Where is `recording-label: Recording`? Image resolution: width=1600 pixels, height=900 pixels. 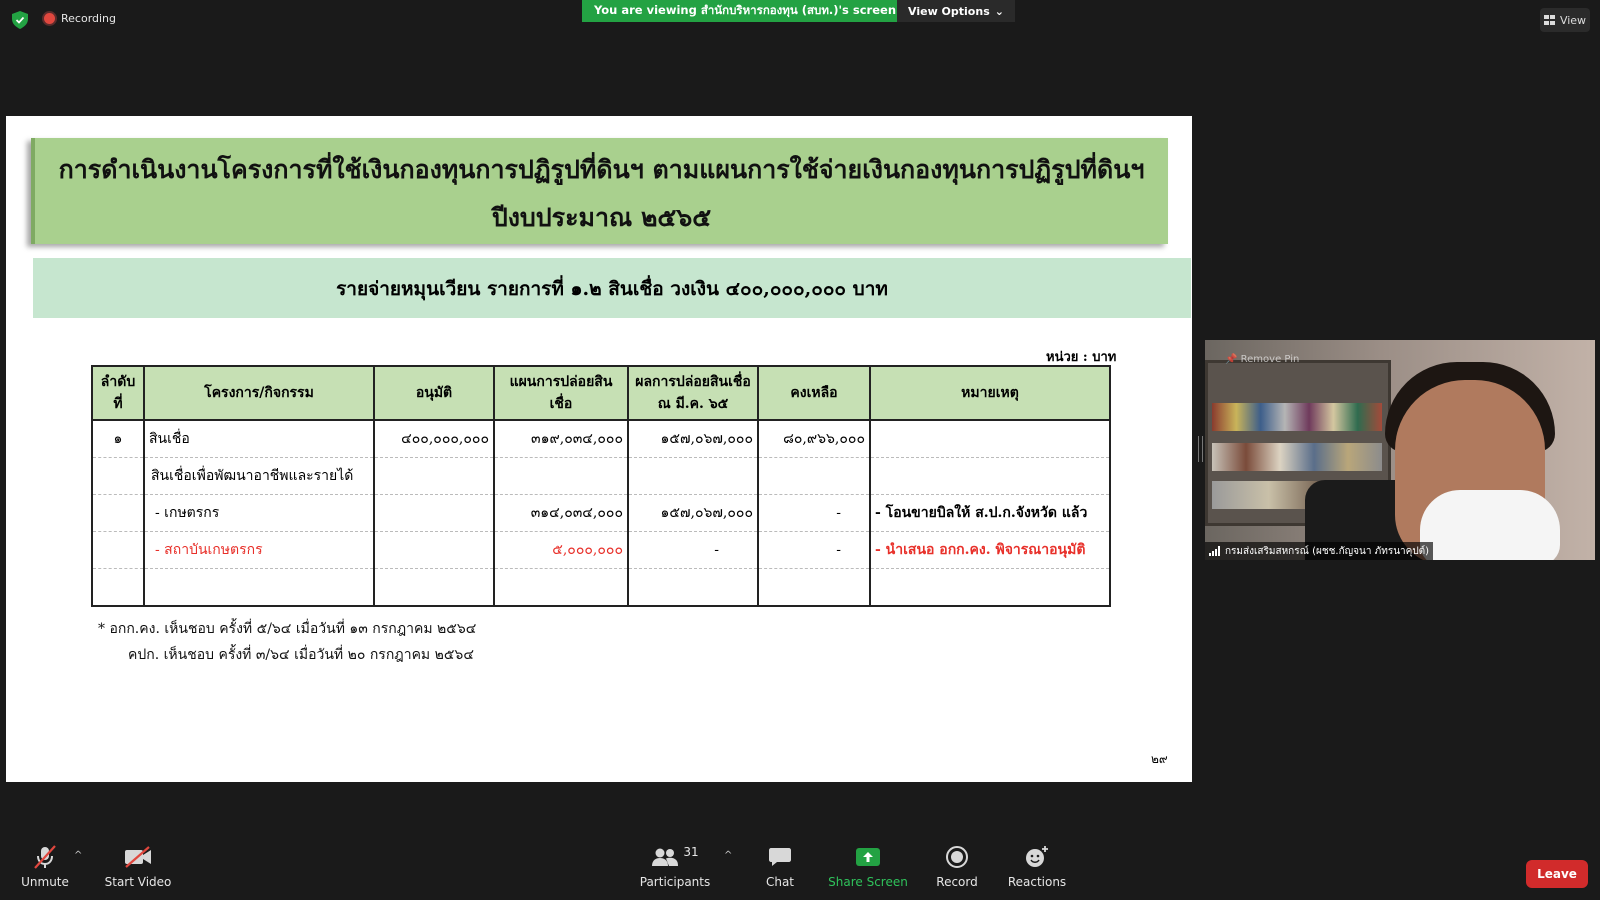
recording-label: Recording is located at coordinates (89, 18).